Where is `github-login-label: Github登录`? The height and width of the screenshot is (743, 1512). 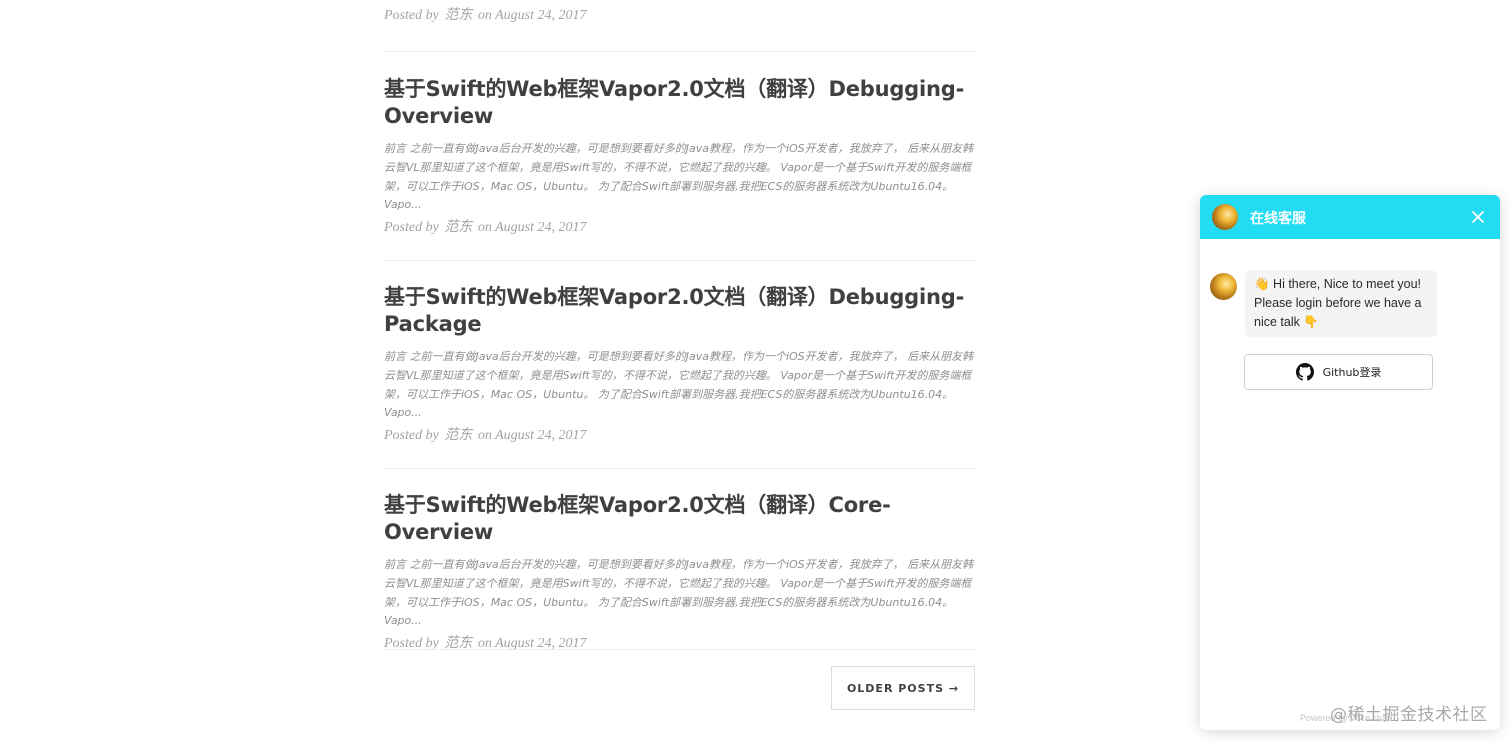
github-login-label: Github登录 is located at coordinates (1352, 372).